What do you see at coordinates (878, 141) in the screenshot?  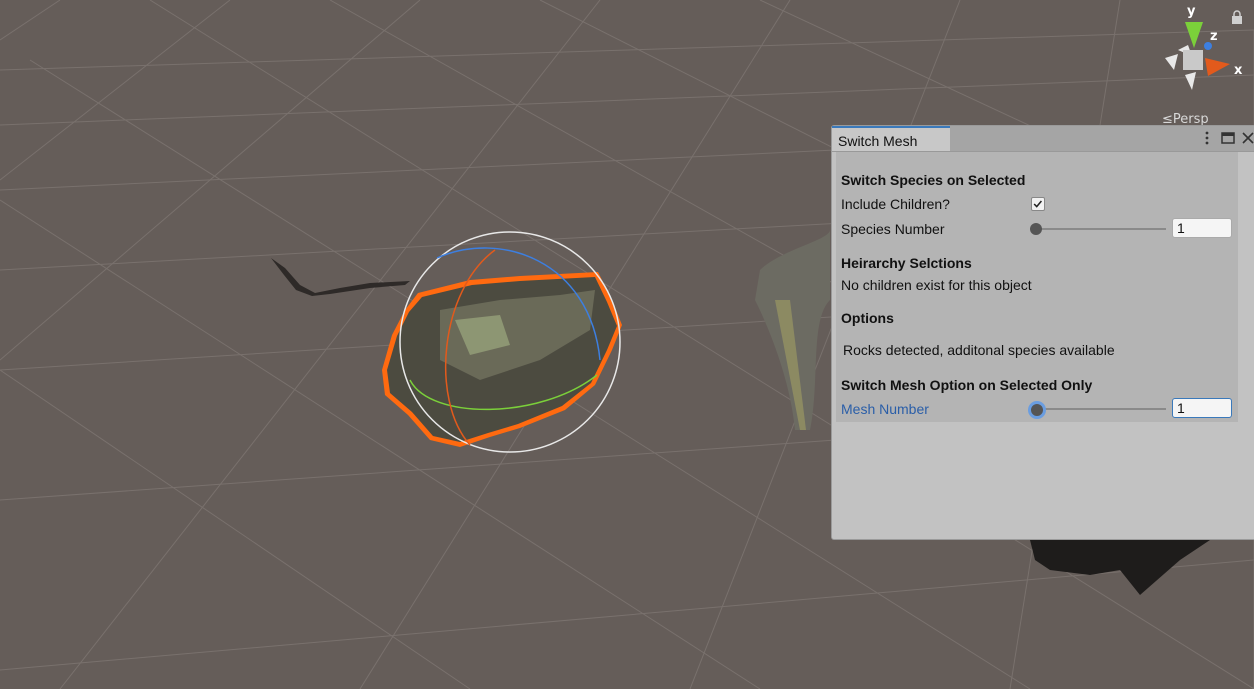 I see `tab-title: Switch Mesh` at bounding box center [878, 141].